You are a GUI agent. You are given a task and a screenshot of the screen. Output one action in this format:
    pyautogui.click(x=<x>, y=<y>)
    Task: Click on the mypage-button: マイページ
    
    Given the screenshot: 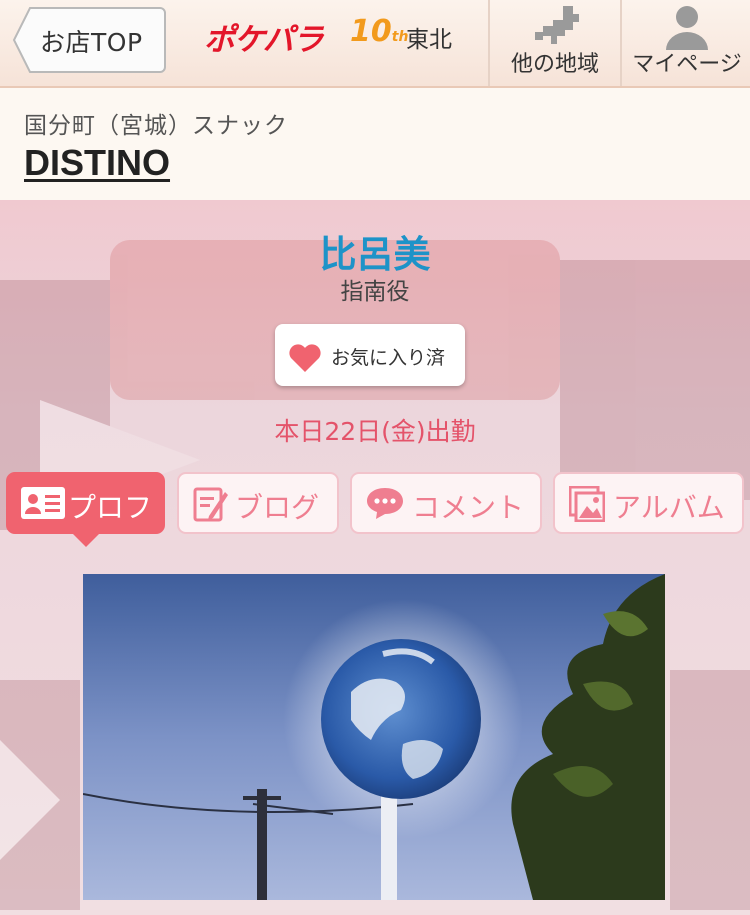 What is the action you would take?
    pyautogui.click(x=685, y=43)
    